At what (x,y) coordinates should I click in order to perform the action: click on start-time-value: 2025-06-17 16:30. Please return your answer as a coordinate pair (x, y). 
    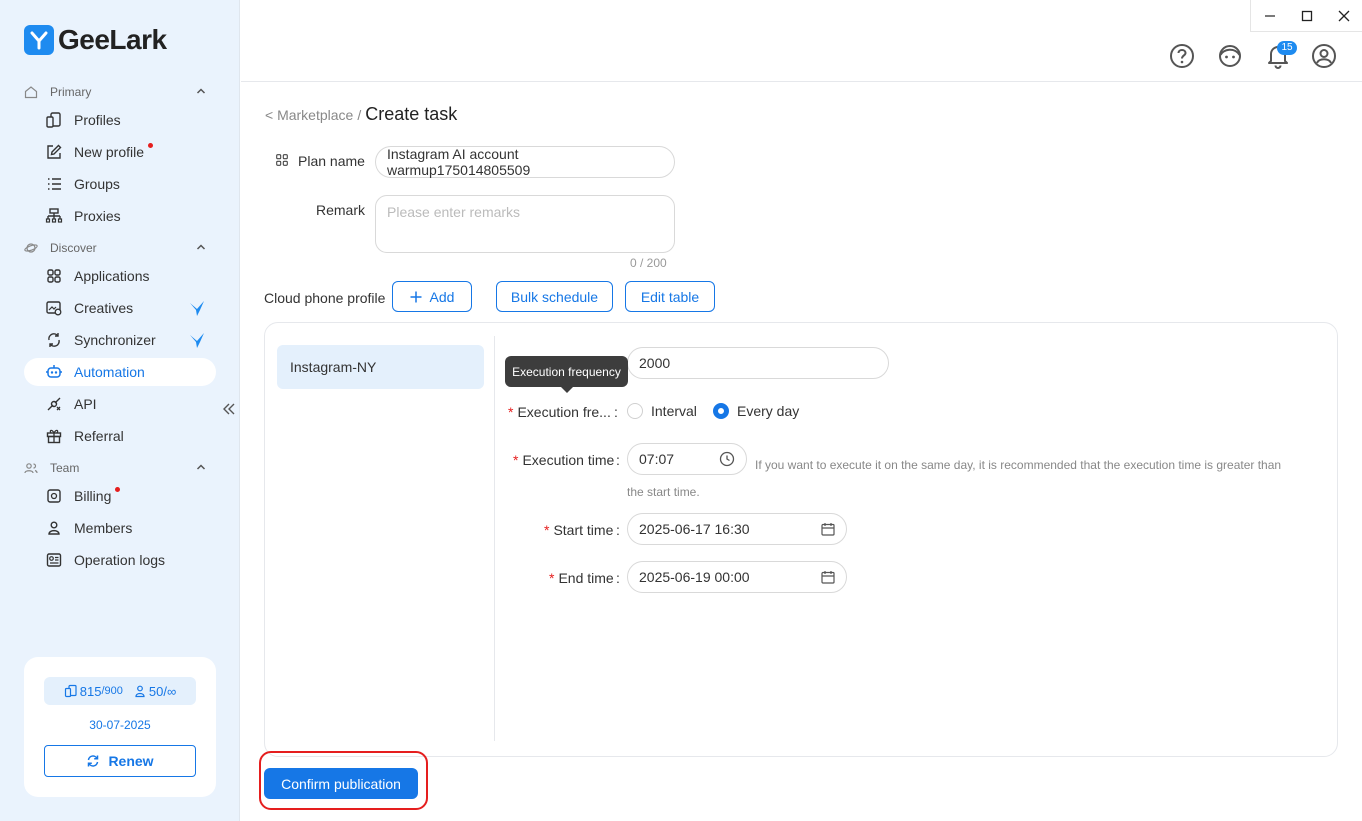
    Looking at the image, I should click on (694, 529).